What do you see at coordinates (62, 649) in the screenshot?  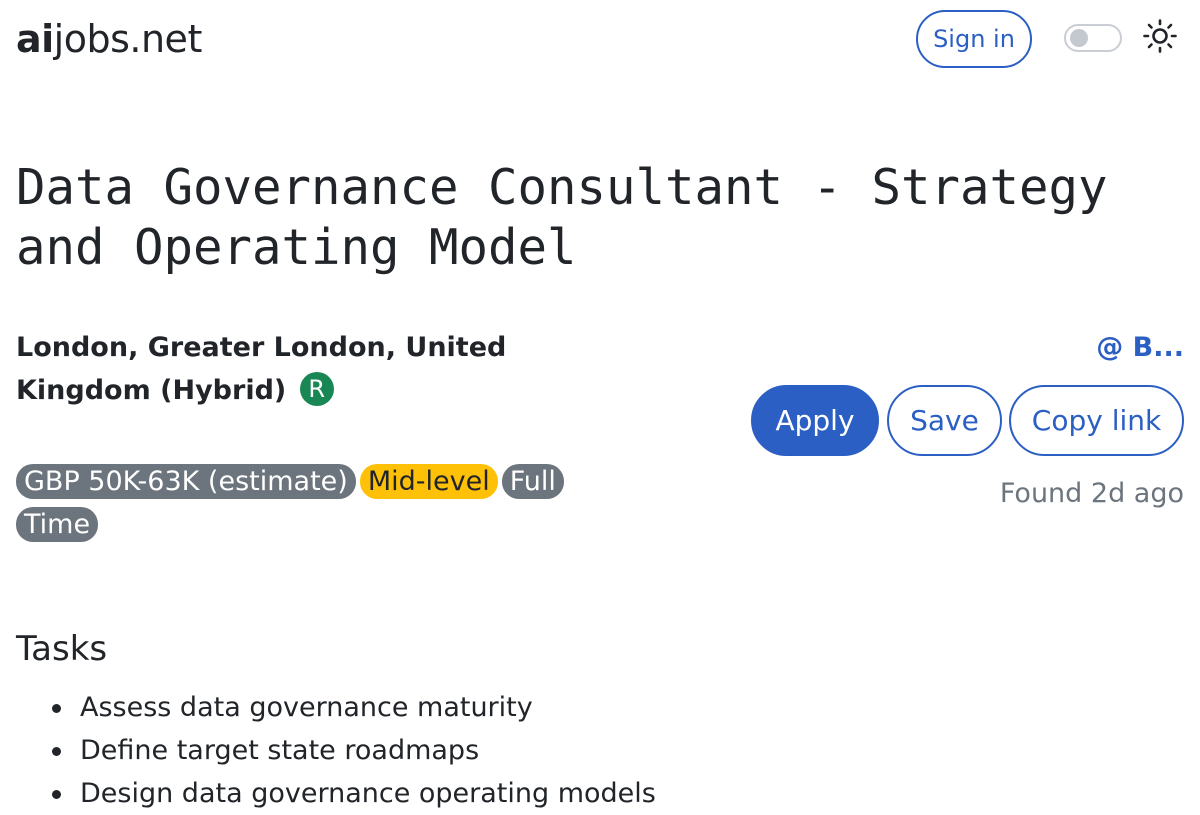 I see `tasks-heading: Tasks` at bounding box center [62, 649].